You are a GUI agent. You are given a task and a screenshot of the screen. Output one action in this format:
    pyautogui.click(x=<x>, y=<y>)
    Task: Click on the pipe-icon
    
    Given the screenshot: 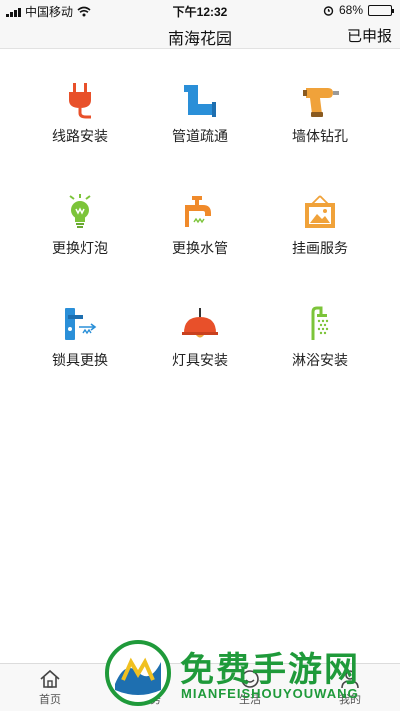 What is the action you would take?
    pyautogui.click(x=200, y=100)
    